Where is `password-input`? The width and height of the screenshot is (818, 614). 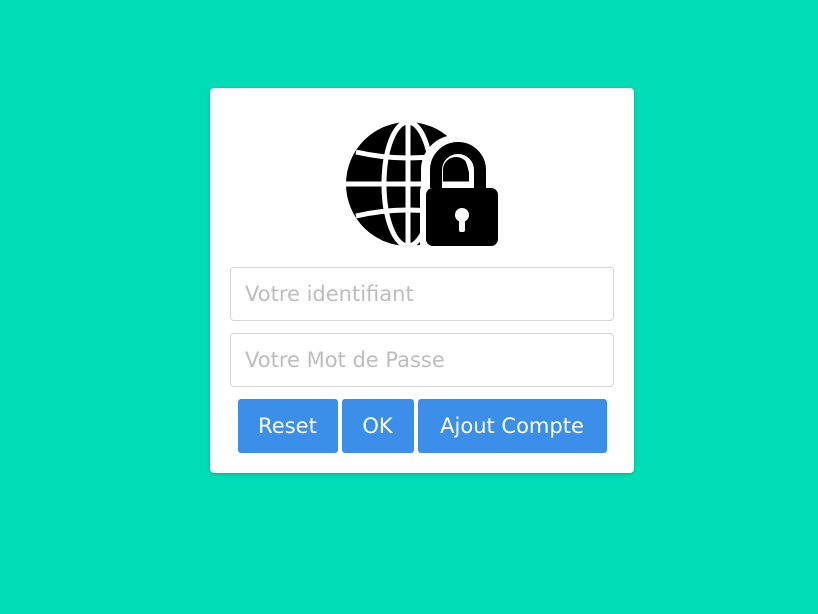
password-input is located at coordinates (422, 360).